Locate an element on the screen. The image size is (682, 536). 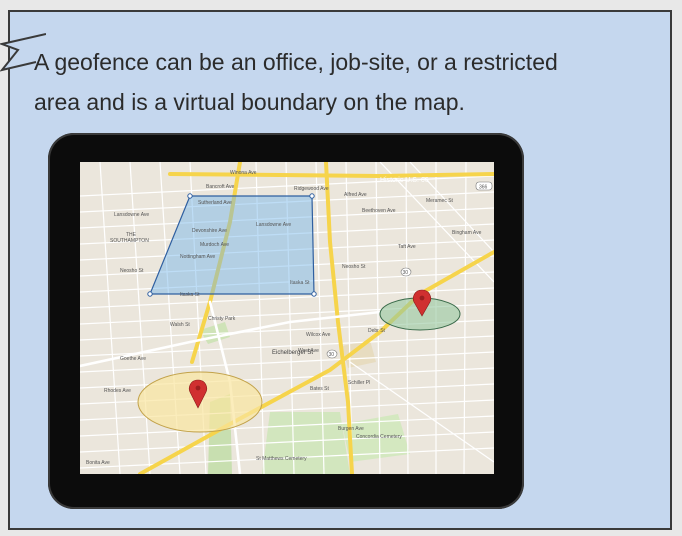
route-shield-30-a: 30 is located at coordinates (406, 272).